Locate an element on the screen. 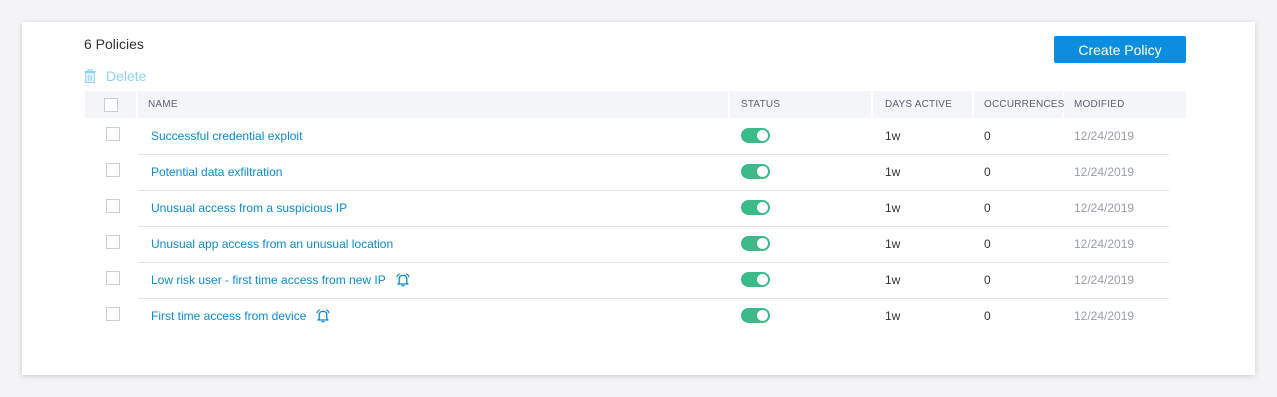 The height and width of the screenshot is (397, 1277). policy-name-text: Successful credential exploit is located at coordinates (227, 135).